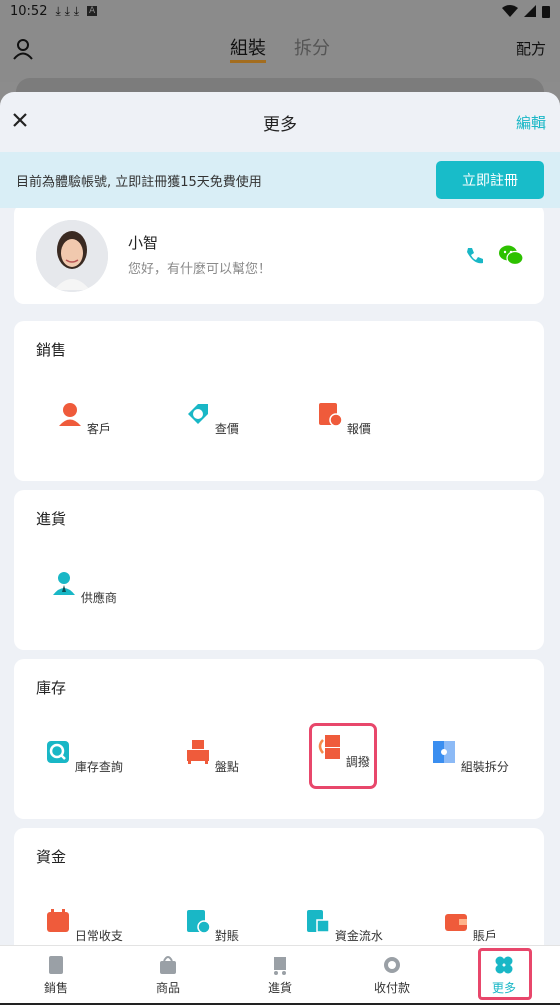 Image resolution: width=560 pixels, height=1005 pixels. What do you see at coordinates (23, 49) in the screenshot?
I see `user-icon` at bounding box center [23, 49].